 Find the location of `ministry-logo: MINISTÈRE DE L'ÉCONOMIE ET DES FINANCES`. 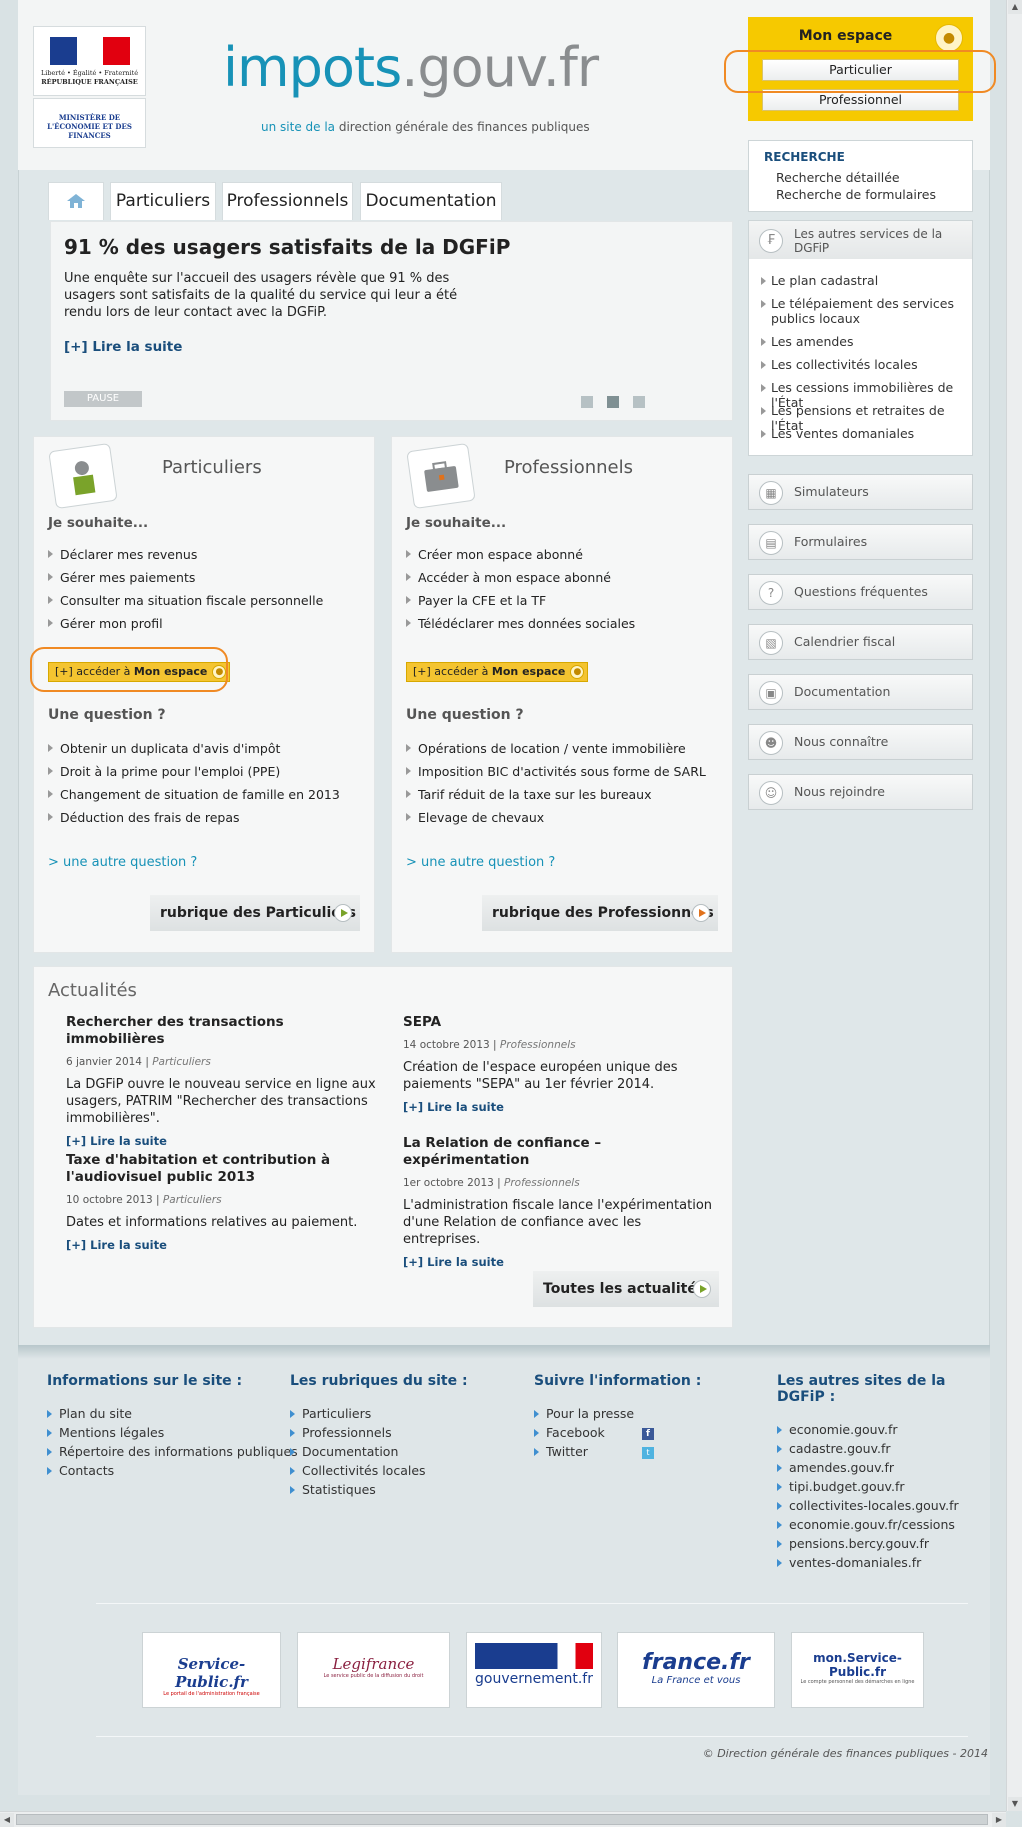

ministry-logo: MINISTÈRE DE L'ÉCONOMIE ET DES FINANCES is located at coordinates (89, 123).